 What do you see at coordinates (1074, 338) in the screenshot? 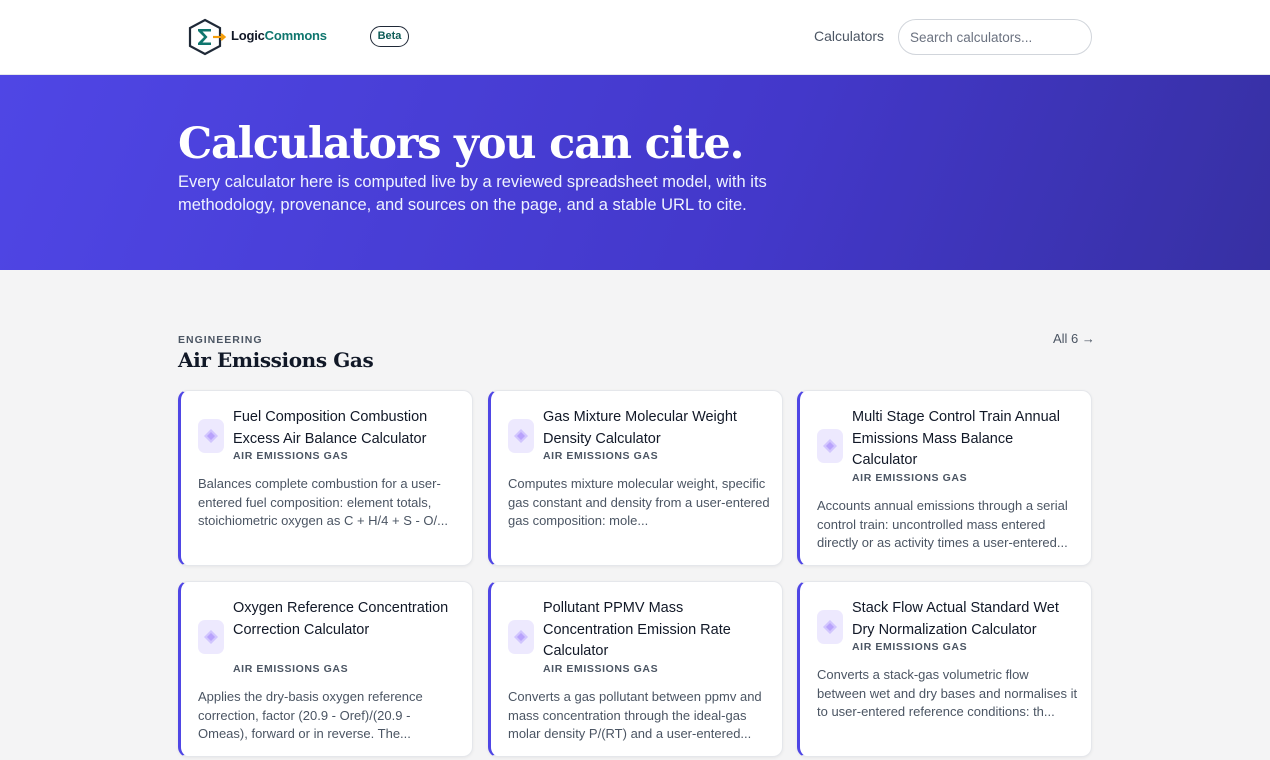
I see `view-all-link: All 6 →` at bounding box center [1074, 338].